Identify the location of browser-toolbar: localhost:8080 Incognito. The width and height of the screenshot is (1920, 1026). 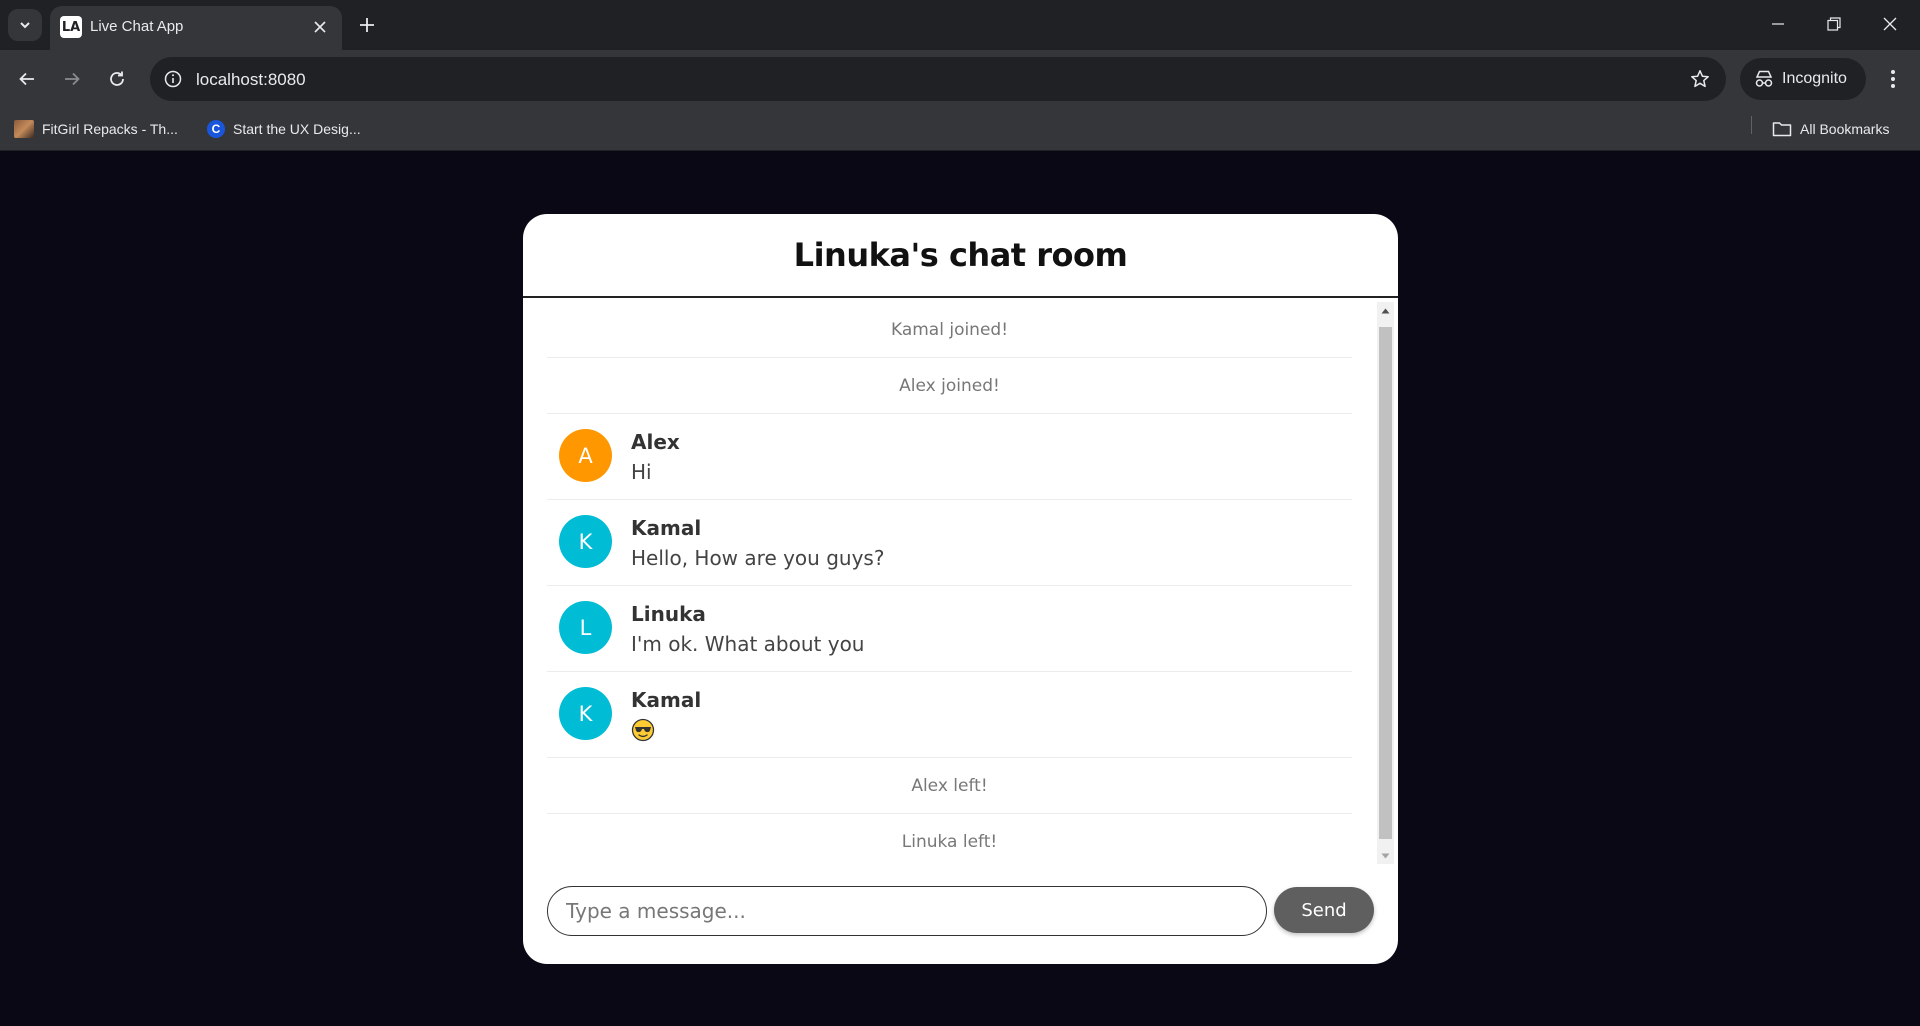
(960, 79).